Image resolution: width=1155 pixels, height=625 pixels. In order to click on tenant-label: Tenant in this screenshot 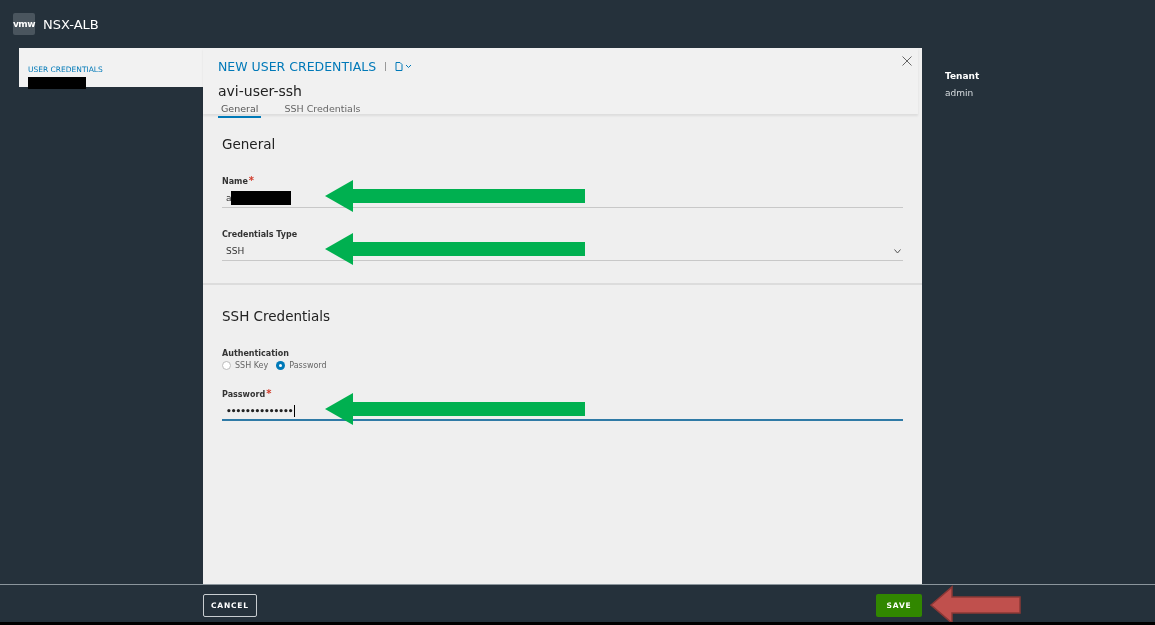, I will do `click(962, 76)`.